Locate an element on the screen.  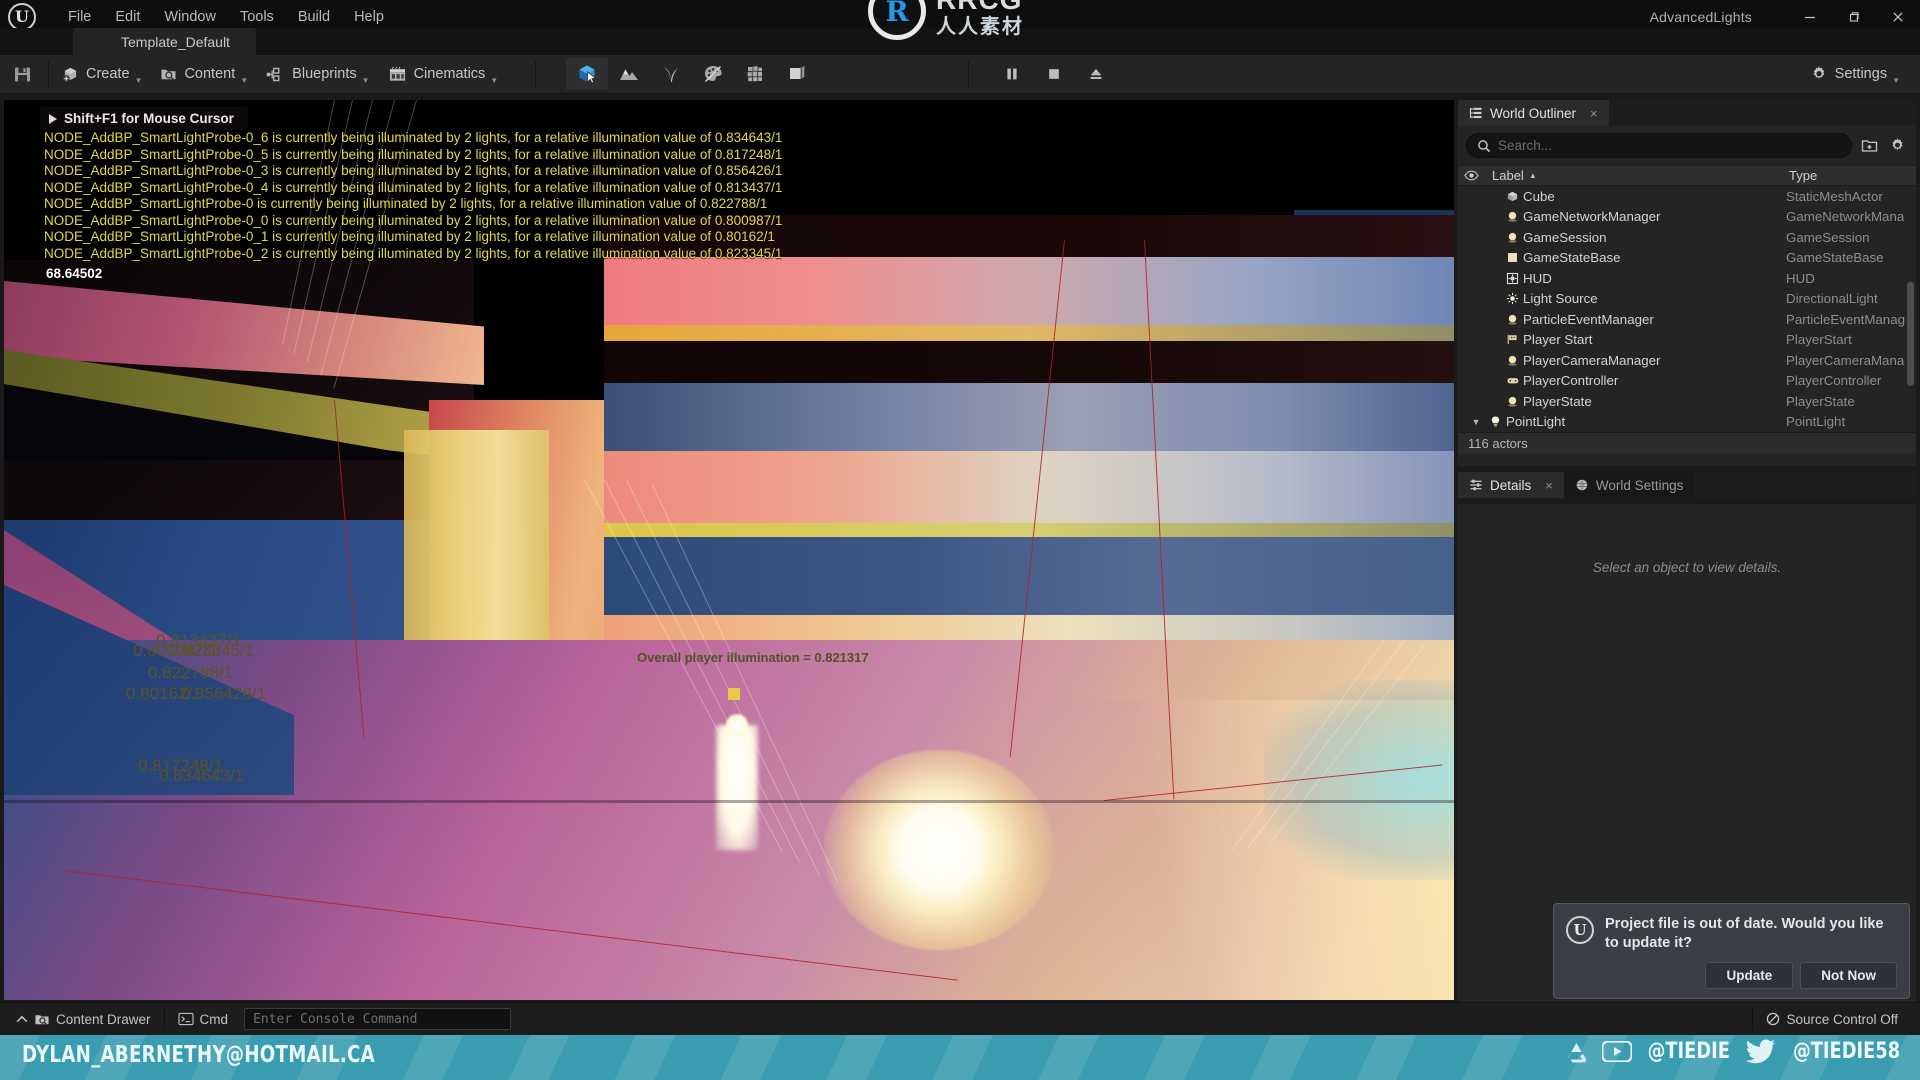
viewport-fps-counter: 68.64502 is located at coordinates (74, 273).